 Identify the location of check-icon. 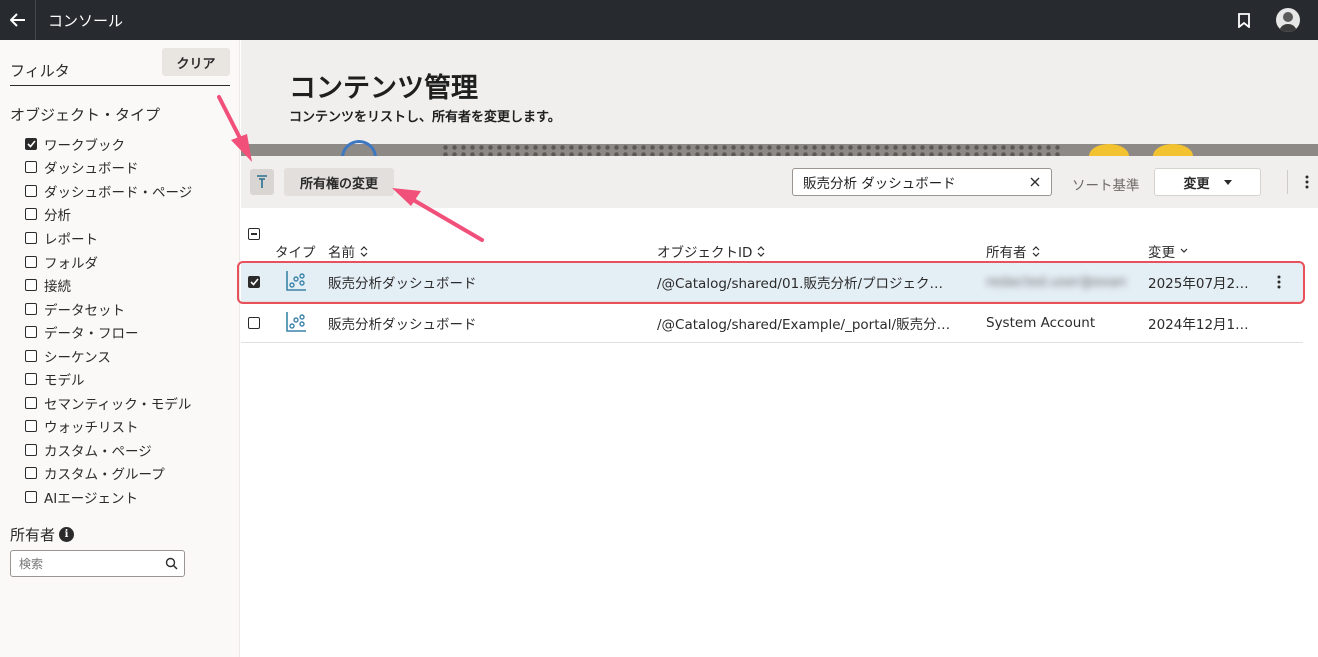
(31, 144).